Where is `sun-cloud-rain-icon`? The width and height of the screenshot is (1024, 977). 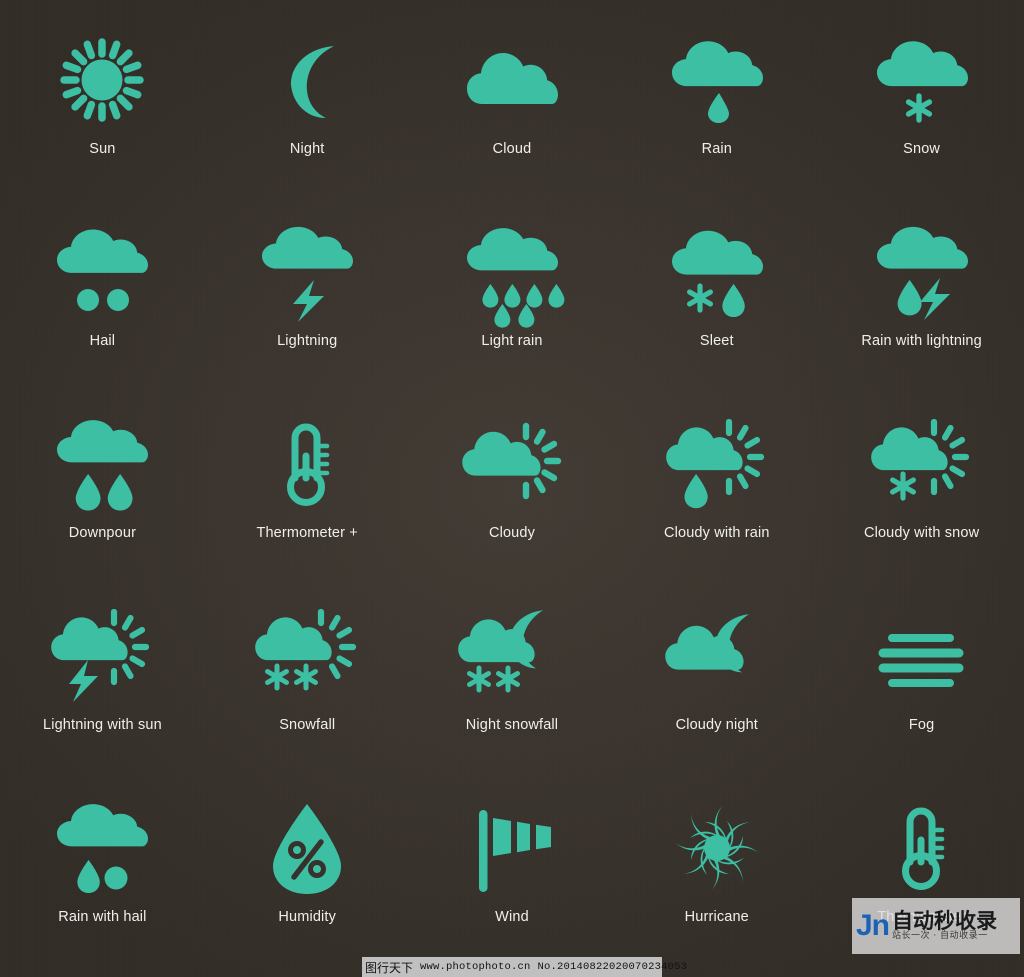
sun-cloud-rain-icon is located at coordinates (717, 464).